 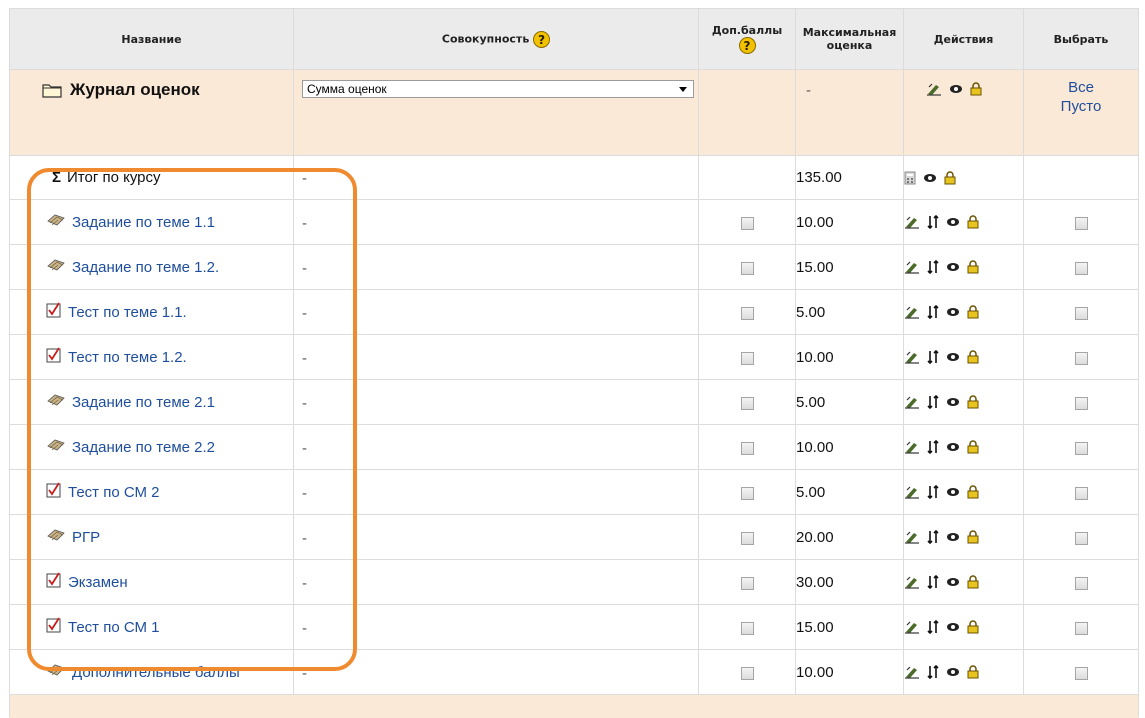 I want to click on grade-item-row: Тест по СМ 1 - 15.00, so click(x=574, y=627).